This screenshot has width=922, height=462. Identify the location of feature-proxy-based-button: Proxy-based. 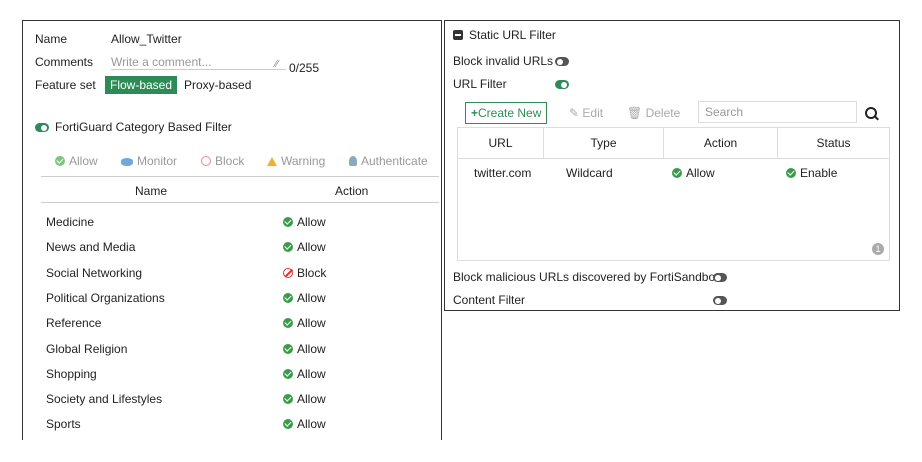
(217, 85).